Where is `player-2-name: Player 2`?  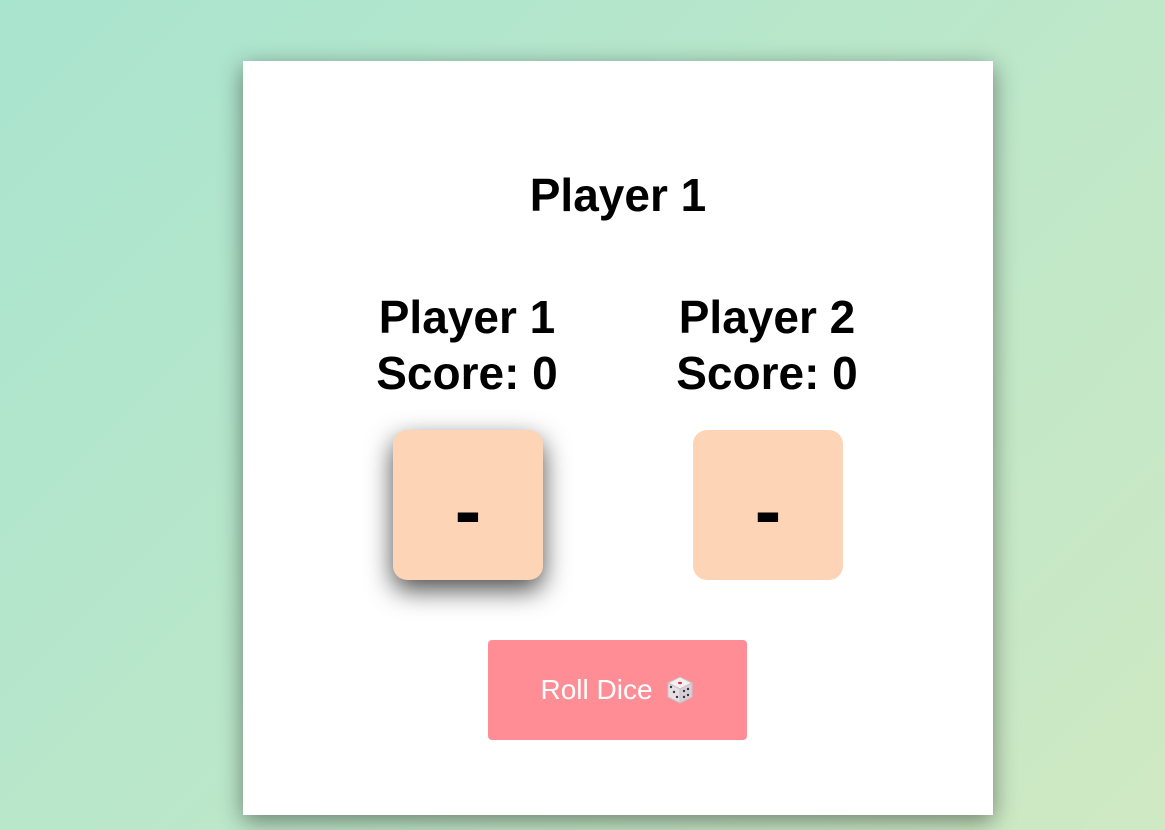 player-2-name: Player 2 is located at coordinates (767, 317).